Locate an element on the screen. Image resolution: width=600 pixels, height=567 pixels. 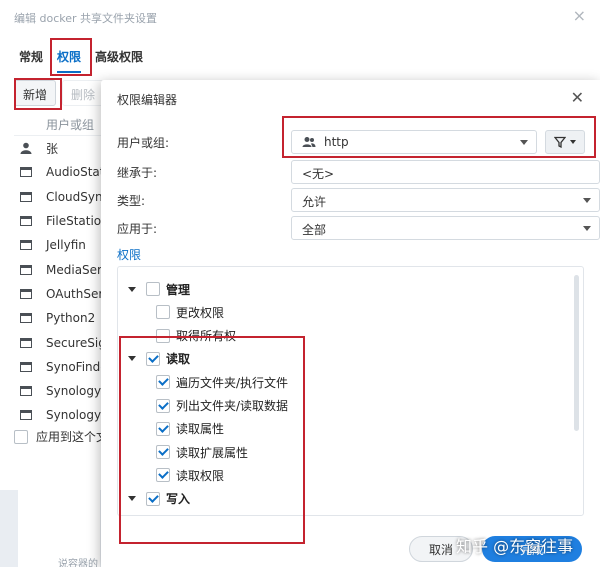
list-header: 用户或组 is located at coordinates (64, 124).